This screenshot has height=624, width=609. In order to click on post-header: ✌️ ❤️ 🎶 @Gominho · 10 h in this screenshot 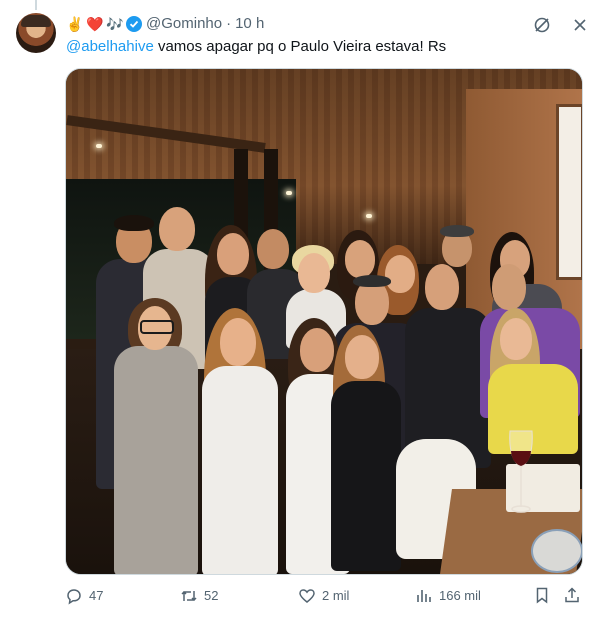, I will do `click(165, 24)`.